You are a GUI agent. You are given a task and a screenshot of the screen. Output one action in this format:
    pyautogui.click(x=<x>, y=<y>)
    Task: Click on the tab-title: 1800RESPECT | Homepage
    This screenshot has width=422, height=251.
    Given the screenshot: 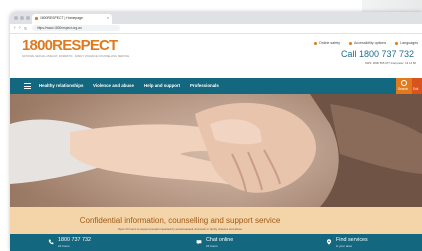 What is the action you would take?
    pyautogui.click(x=61, y=18)
    